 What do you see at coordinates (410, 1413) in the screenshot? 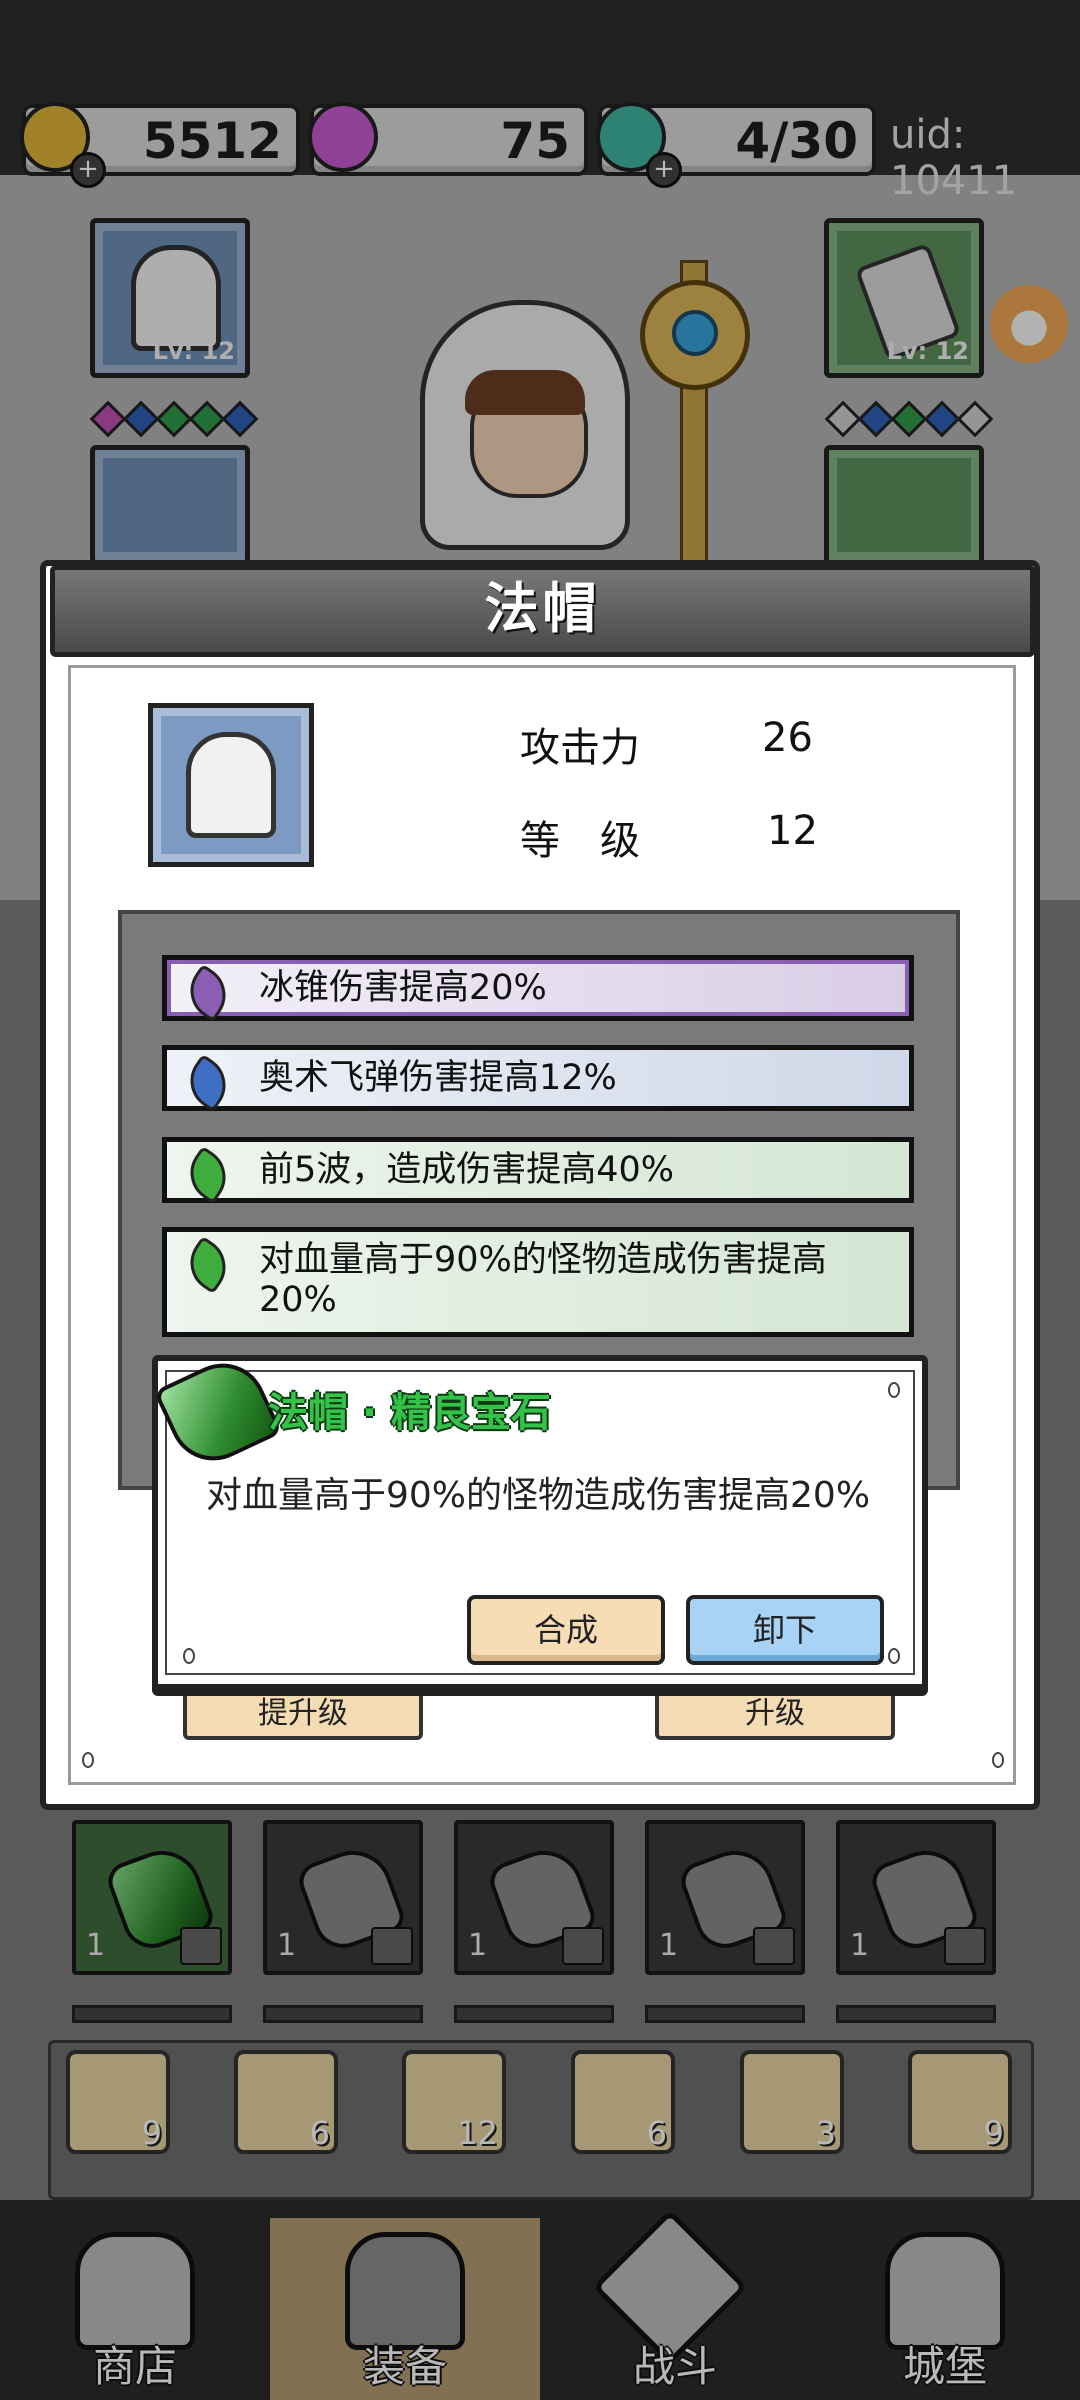
I see `popup-title: 法帽 · 精良宝石` at bounding box center [410, 1413].